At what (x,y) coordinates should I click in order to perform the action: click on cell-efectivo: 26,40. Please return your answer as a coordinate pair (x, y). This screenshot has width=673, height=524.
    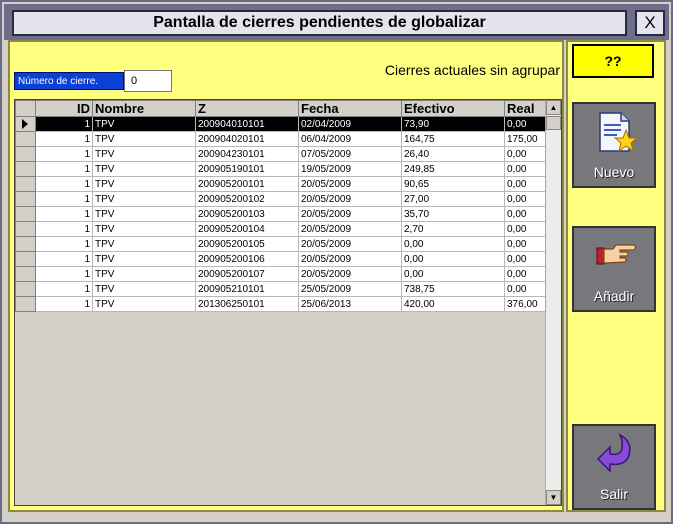
    Looking at the image, I should click on (453, 154).